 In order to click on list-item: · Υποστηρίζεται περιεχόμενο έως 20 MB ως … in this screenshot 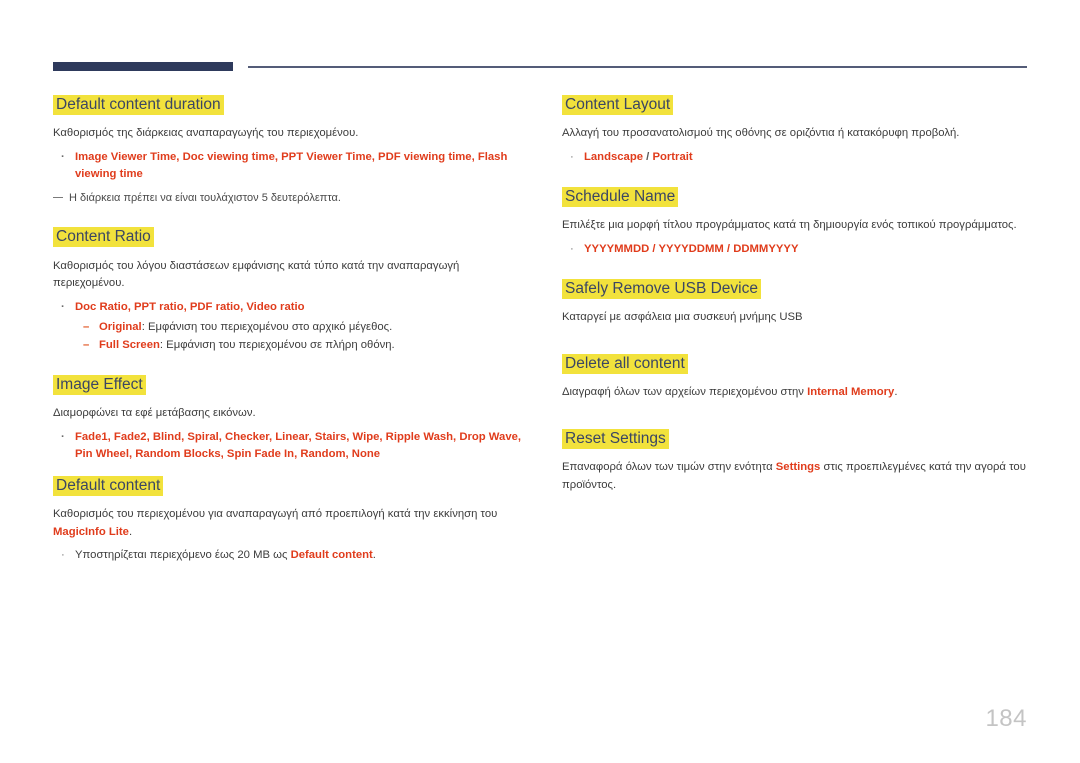, I will do `click(293, 555)`.